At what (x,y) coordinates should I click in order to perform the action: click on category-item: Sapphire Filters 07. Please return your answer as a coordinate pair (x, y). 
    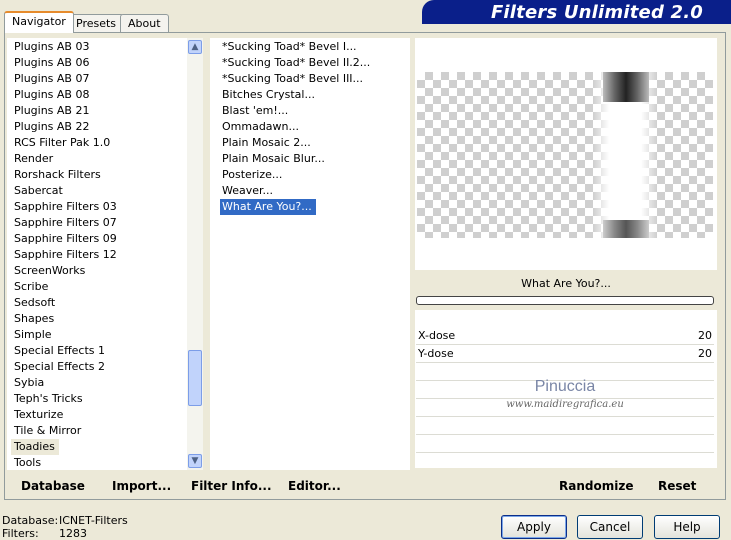
    Looking at the image, I should click on (62, 223).